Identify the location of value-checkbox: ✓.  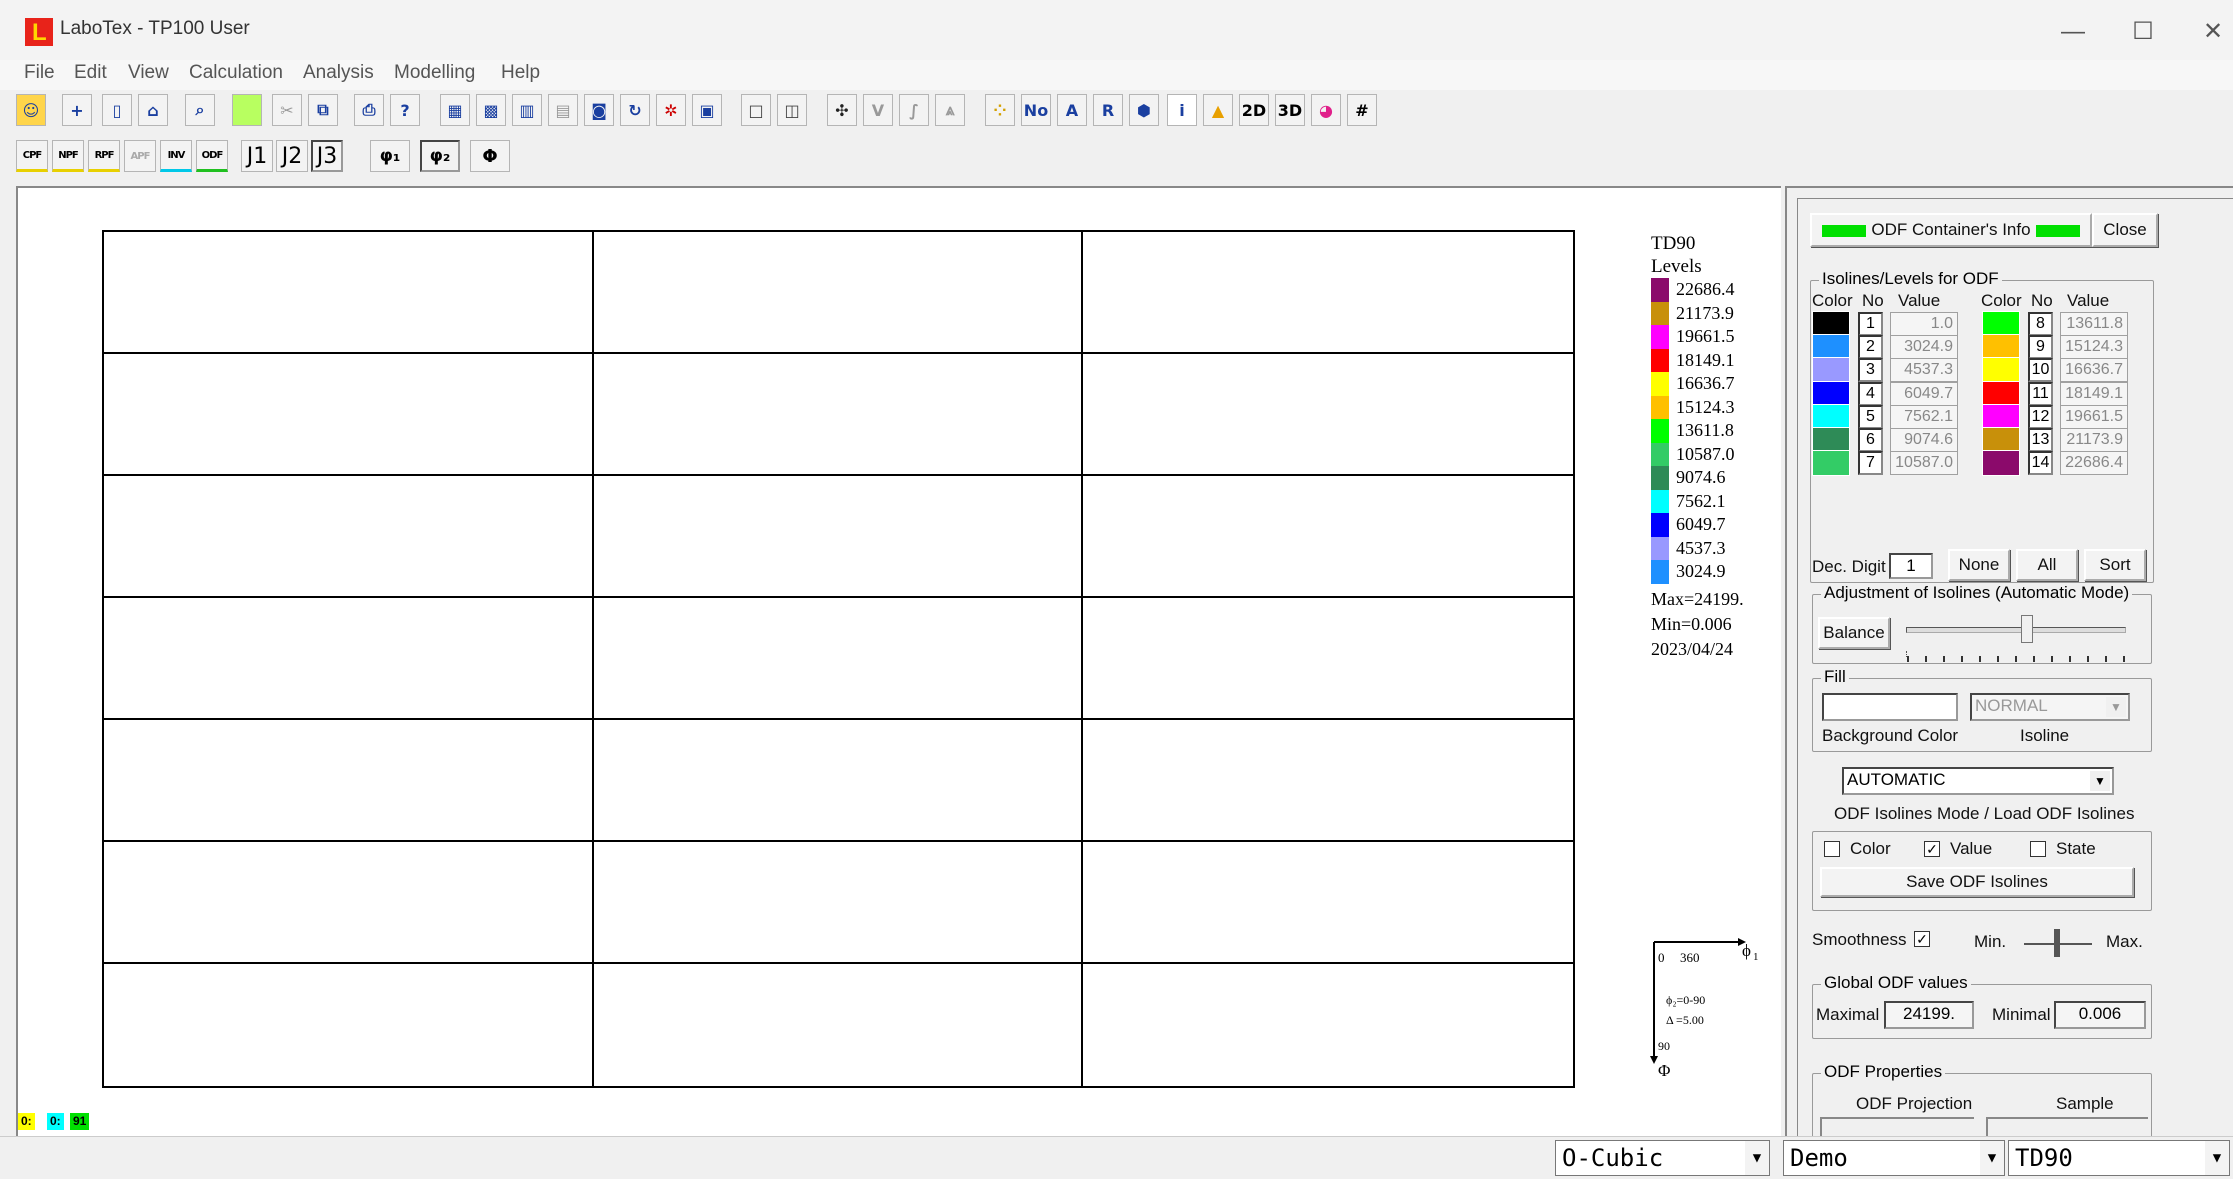
(1932, 849).